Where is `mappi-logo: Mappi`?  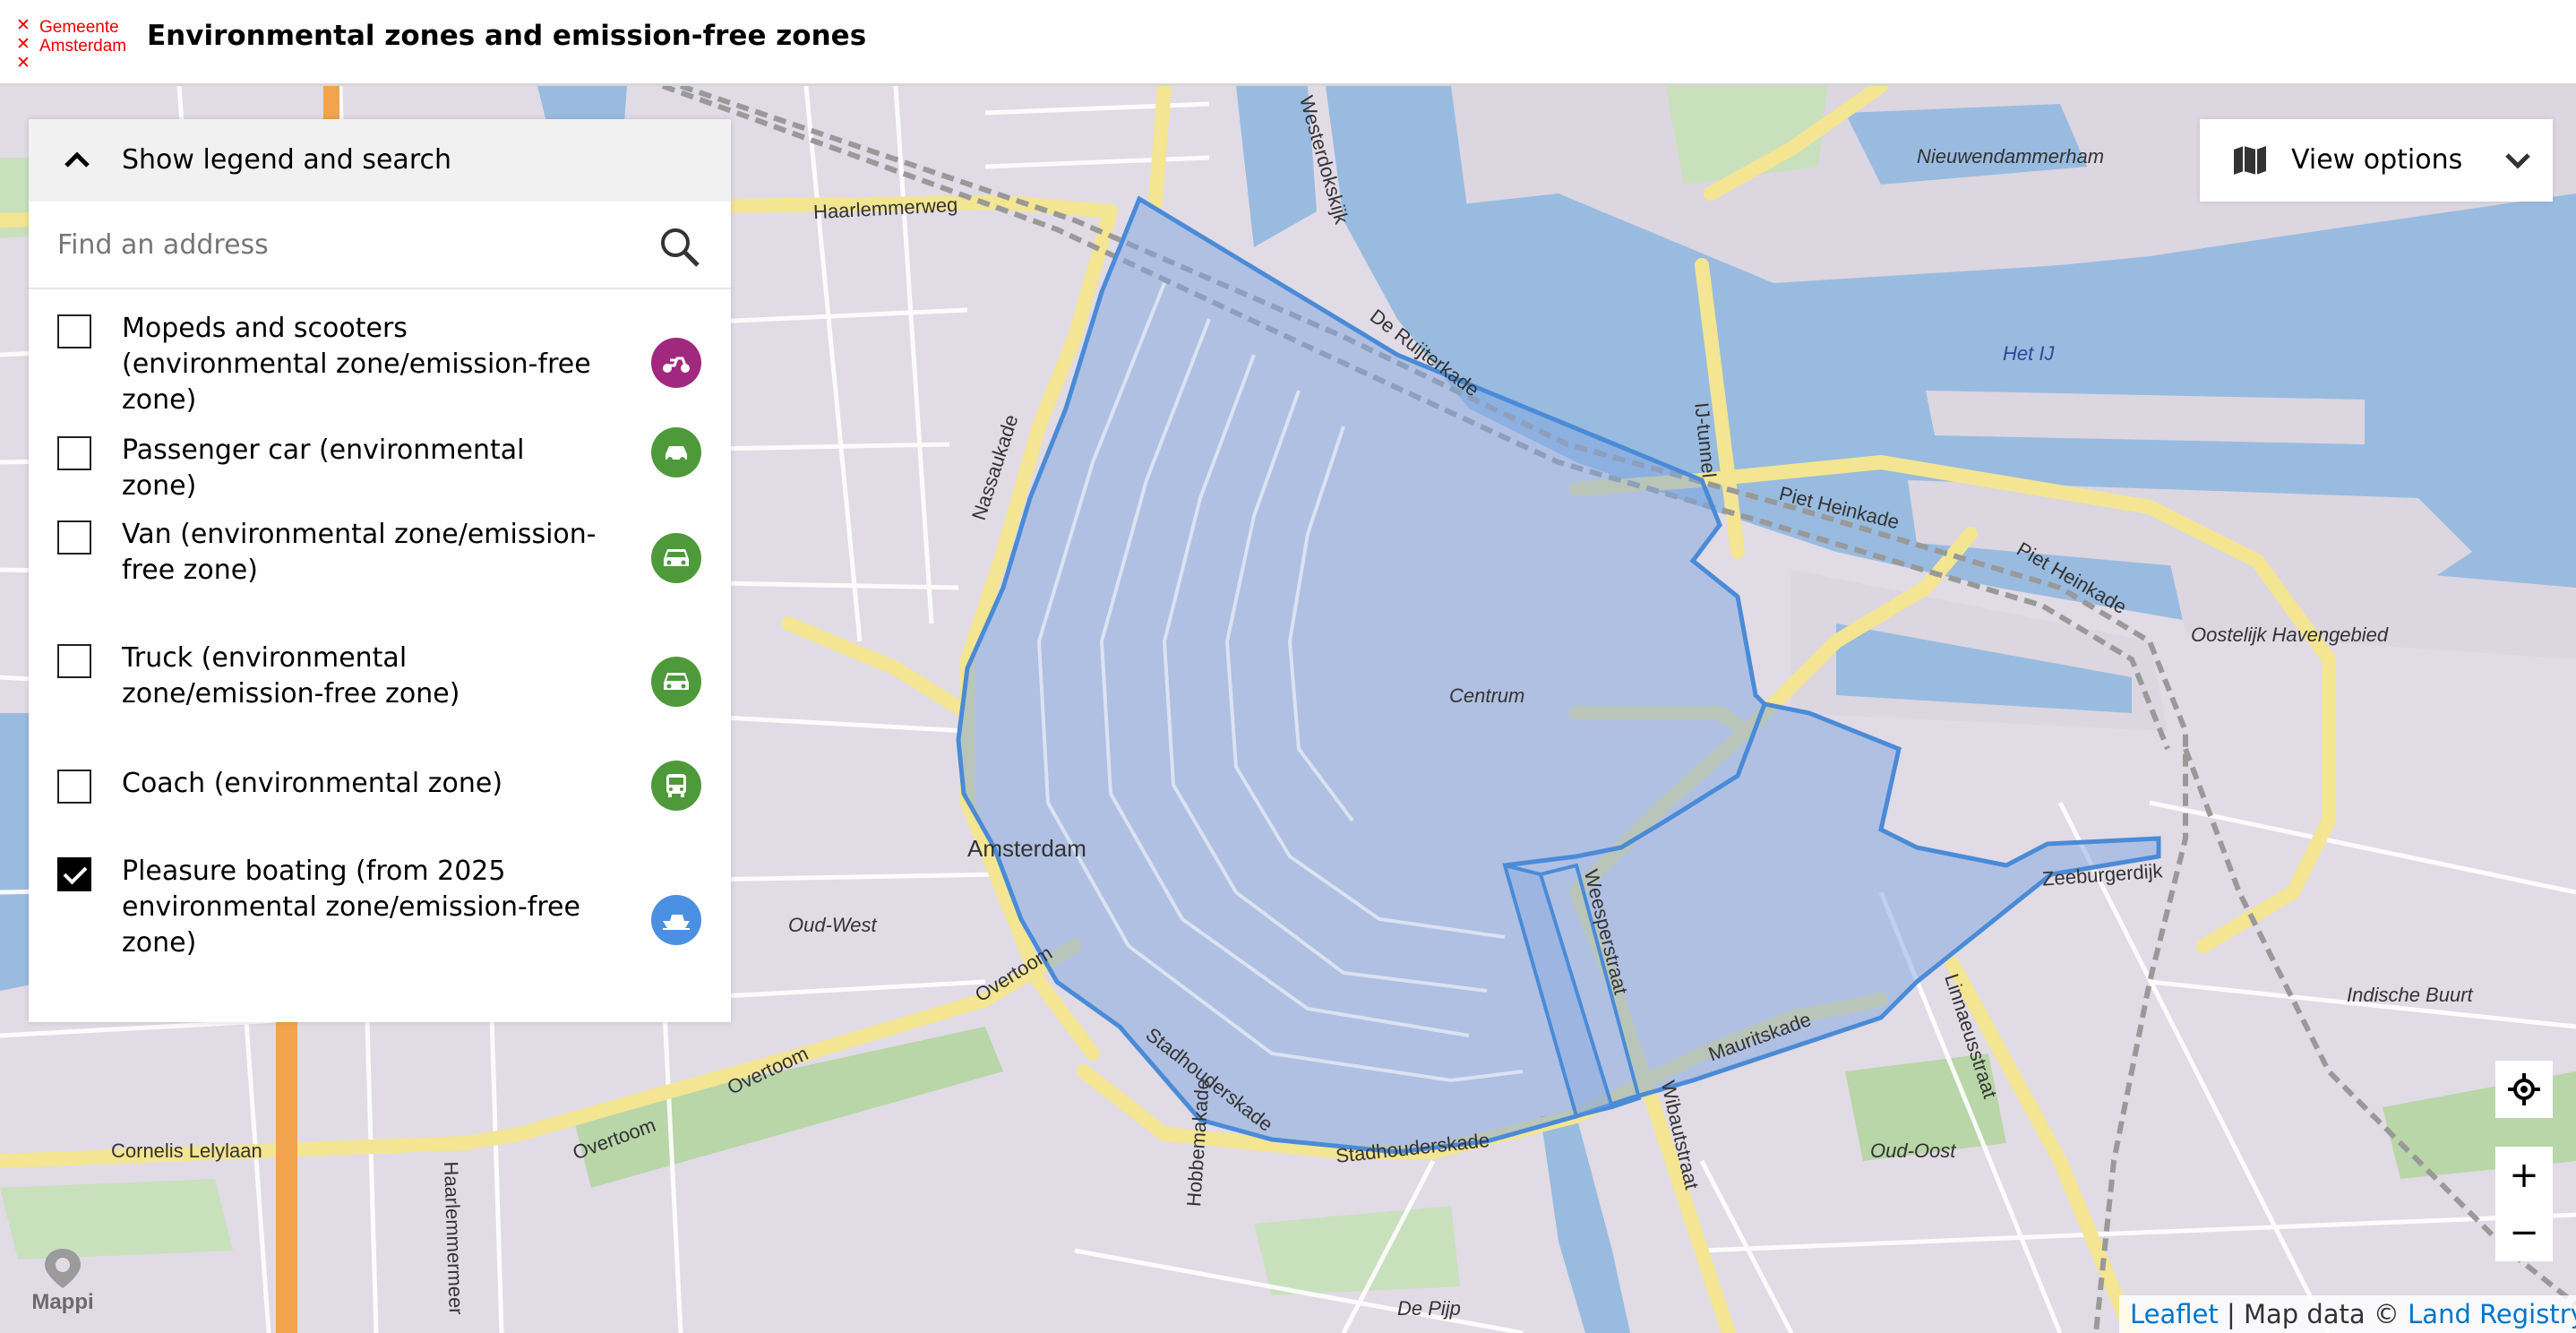
mappi-logo: Mappi is located at coordinates (62, 1280).